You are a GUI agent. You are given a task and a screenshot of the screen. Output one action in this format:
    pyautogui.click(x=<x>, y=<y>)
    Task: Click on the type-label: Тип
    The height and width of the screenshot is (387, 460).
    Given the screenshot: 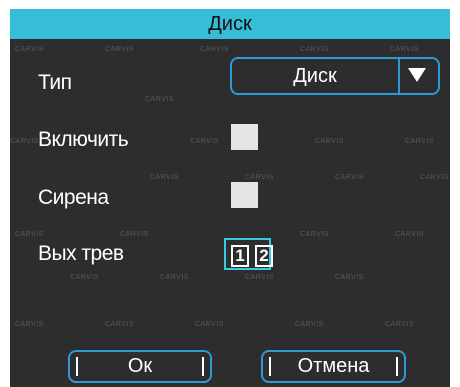 What is the action you would take?
    pyautogui.click(x=55, y=82)
    